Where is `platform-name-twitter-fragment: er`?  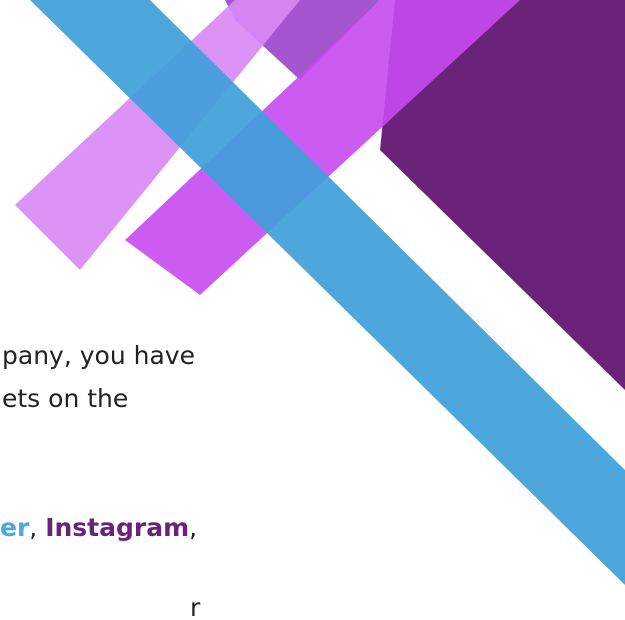
platform-name-twitter-fragment: er is located at coordinates (15, 527).